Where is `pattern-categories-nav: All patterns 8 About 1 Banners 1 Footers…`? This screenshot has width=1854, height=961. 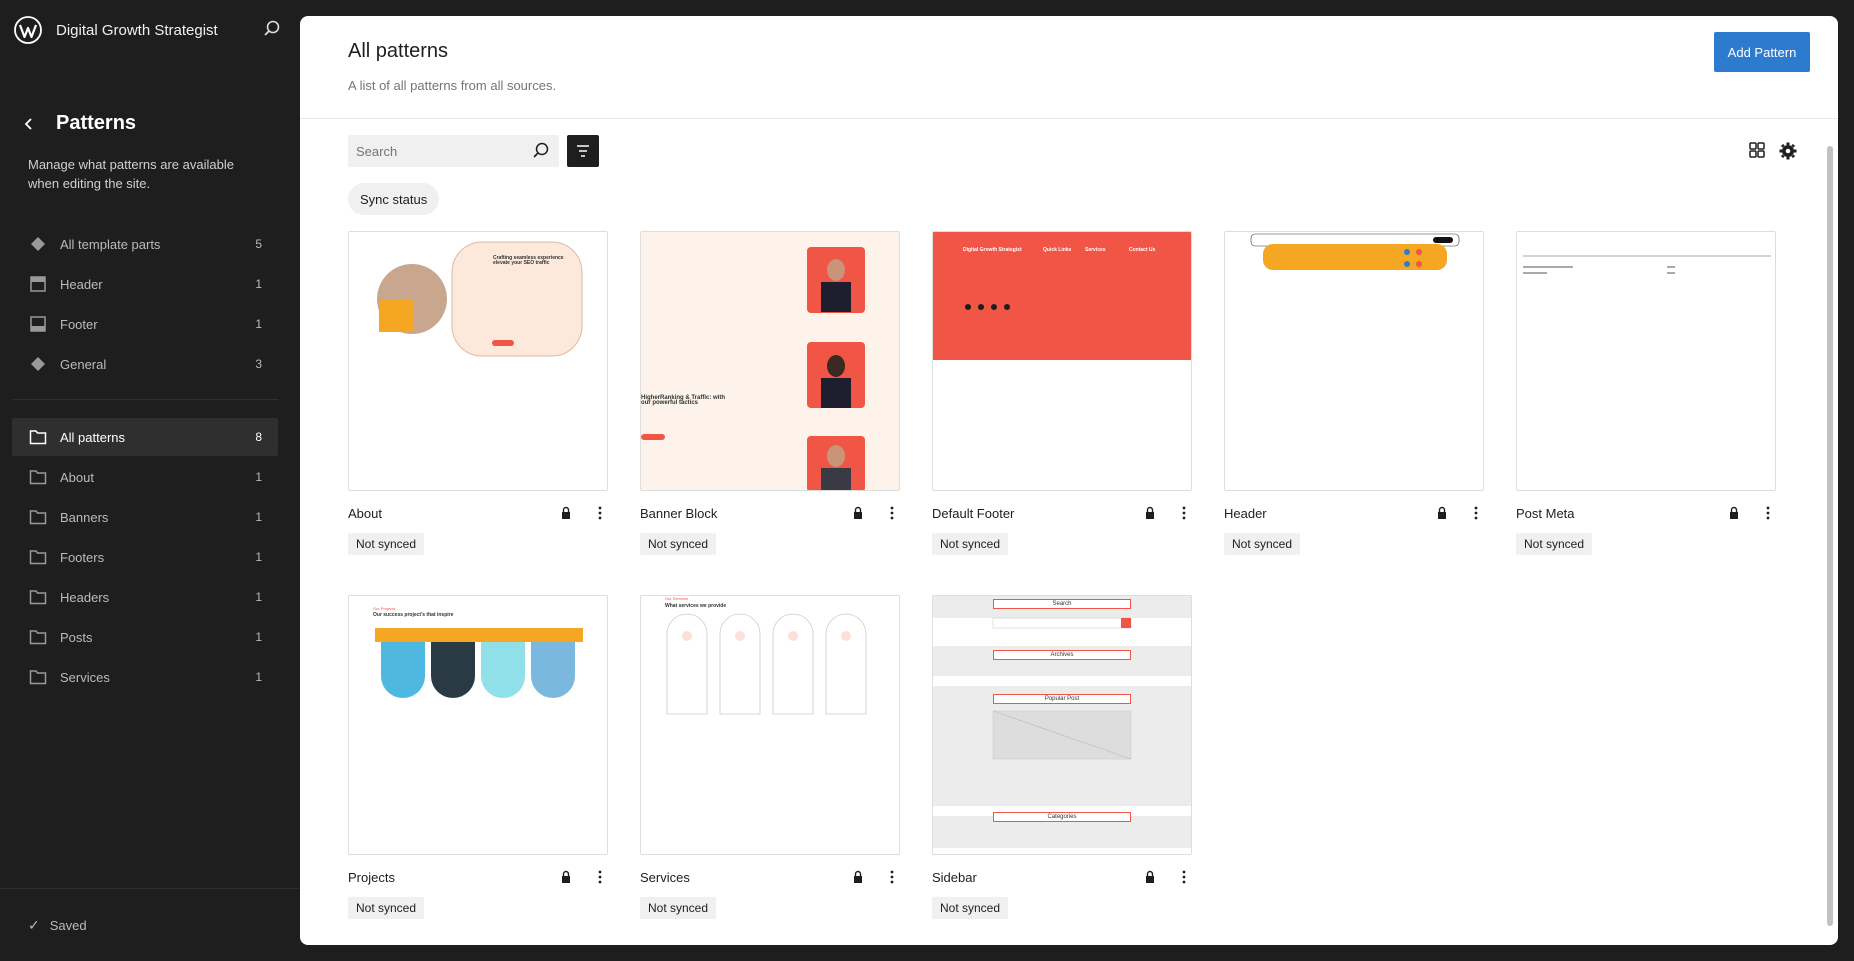
pattern-categories-nav: All patterns 8 About 1 Banners 1 Footers… is located at coordinates (145, 558).